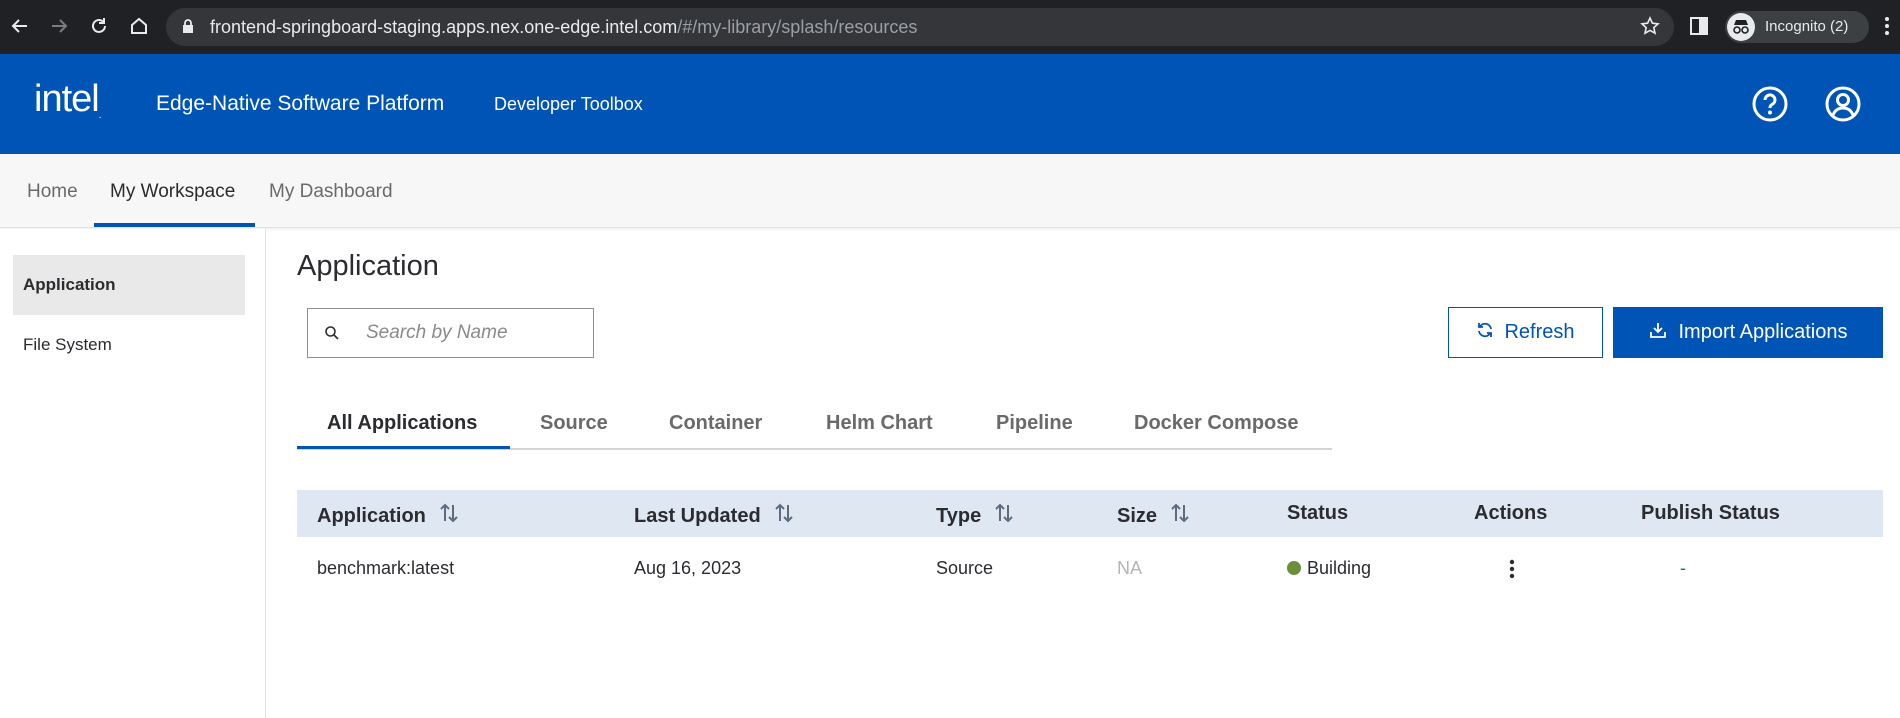 Image resolution: width=1900 pixels, height=718 pixels. What do you see at coordinates (52, 191) in the screenshot?
I see `nav-tab-home: Home` at bounding box center [52, 191].